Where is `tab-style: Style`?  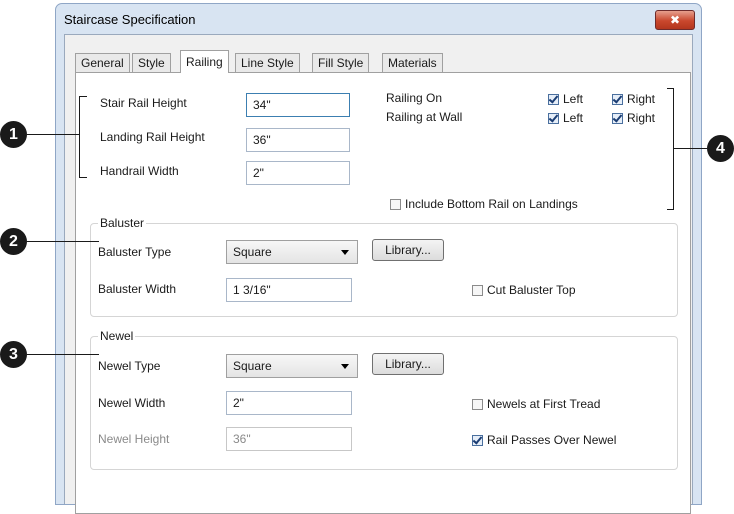 tab-style: Style is located at coordinates (151, 62).